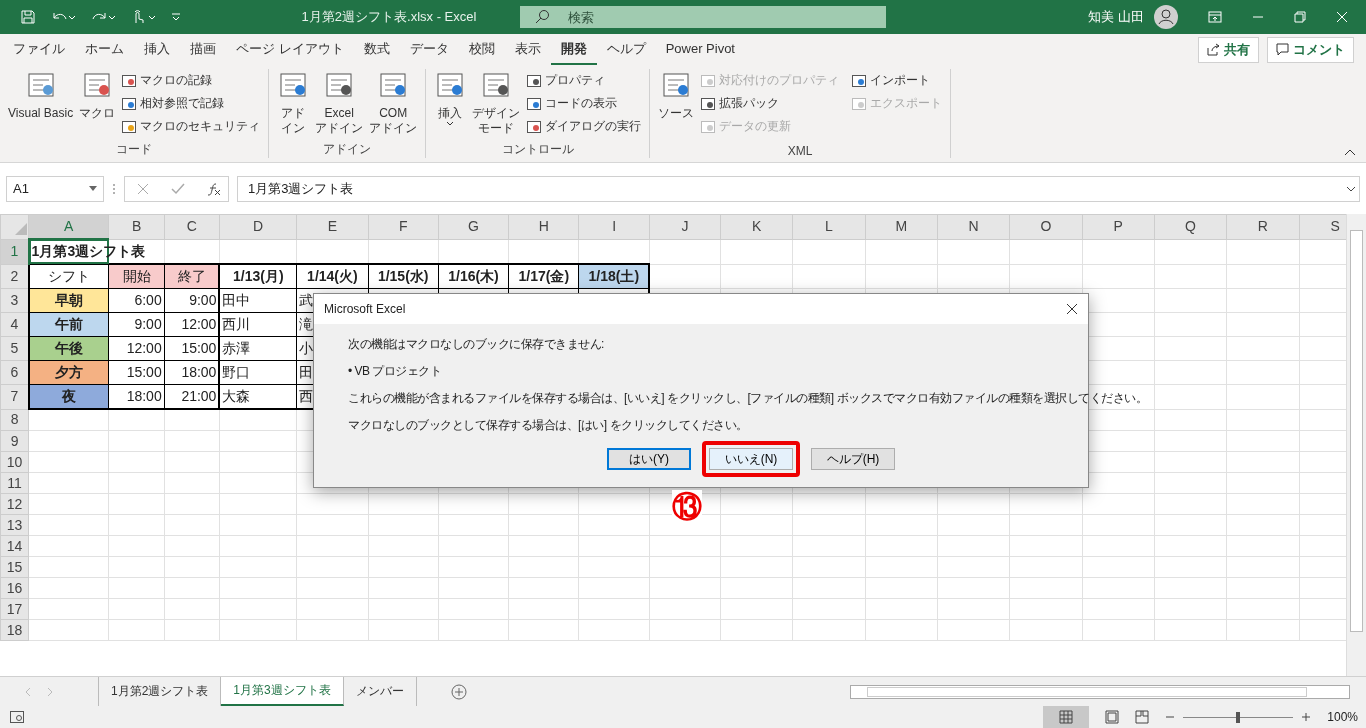 Image resolution: width=1366 pixels, height=728 pixels. I want to click on page-layout-icon, so click(1112, 717).